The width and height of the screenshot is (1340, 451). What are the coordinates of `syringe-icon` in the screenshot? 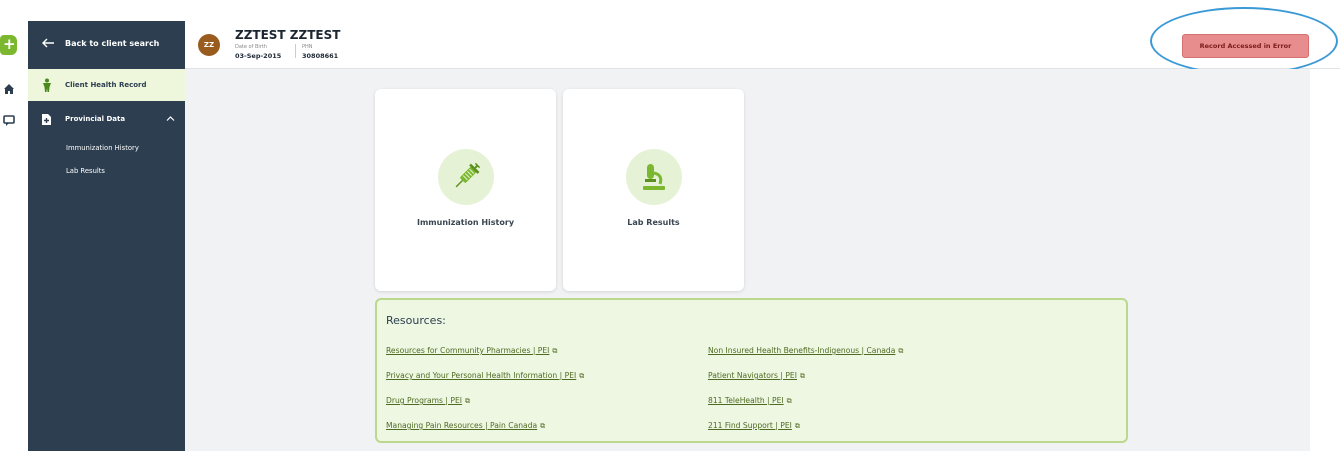 It's located at (468, 175).